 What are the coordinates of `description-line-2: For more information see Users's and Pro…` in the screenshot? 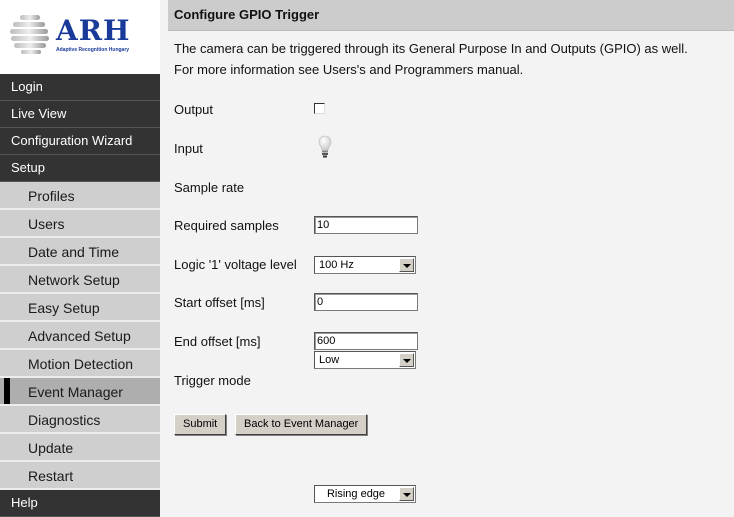 It's located at (349, 69).